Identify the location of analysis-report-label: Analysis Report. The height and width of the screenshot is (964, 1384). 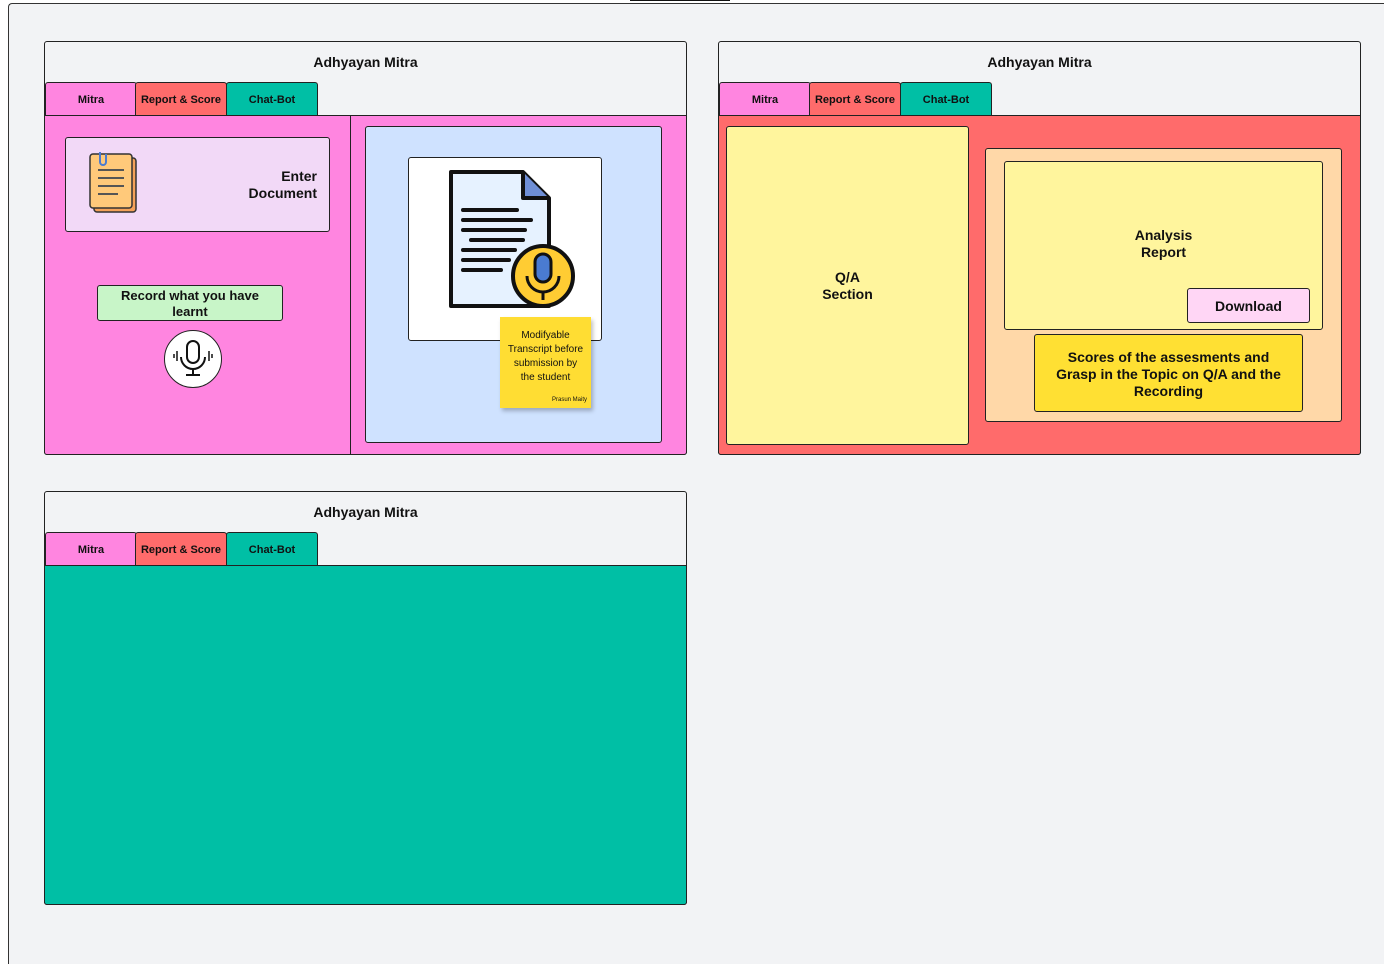
(1163, 243).